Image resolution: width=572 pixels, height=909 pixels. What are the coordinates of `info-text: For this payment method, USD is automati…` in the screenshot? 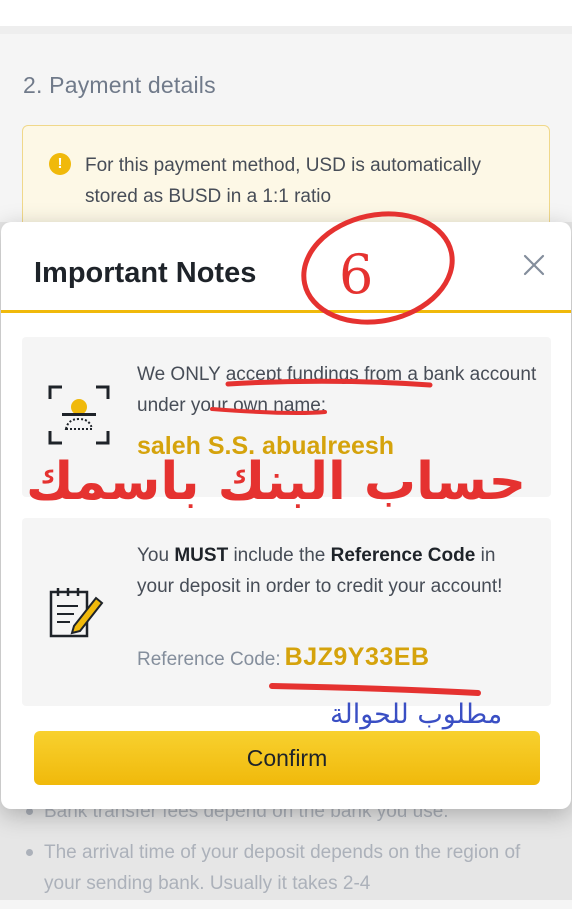 It's located at (283, 181).